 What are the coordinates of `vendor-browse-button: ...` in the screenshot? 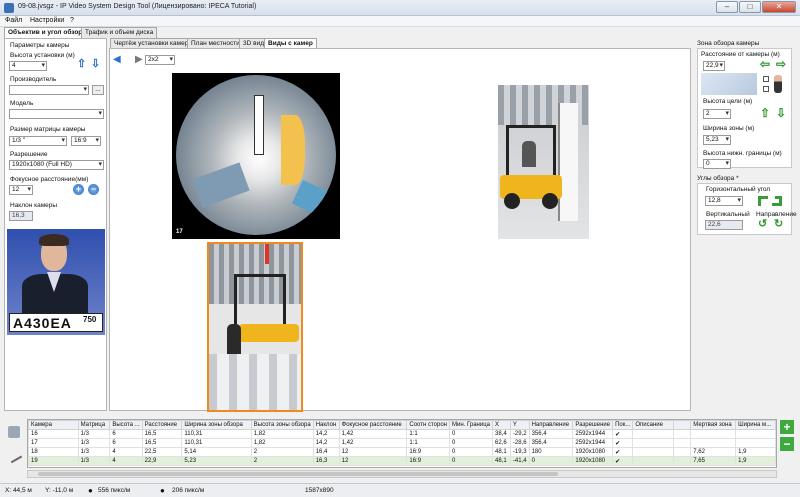 It's located at (98, 90).